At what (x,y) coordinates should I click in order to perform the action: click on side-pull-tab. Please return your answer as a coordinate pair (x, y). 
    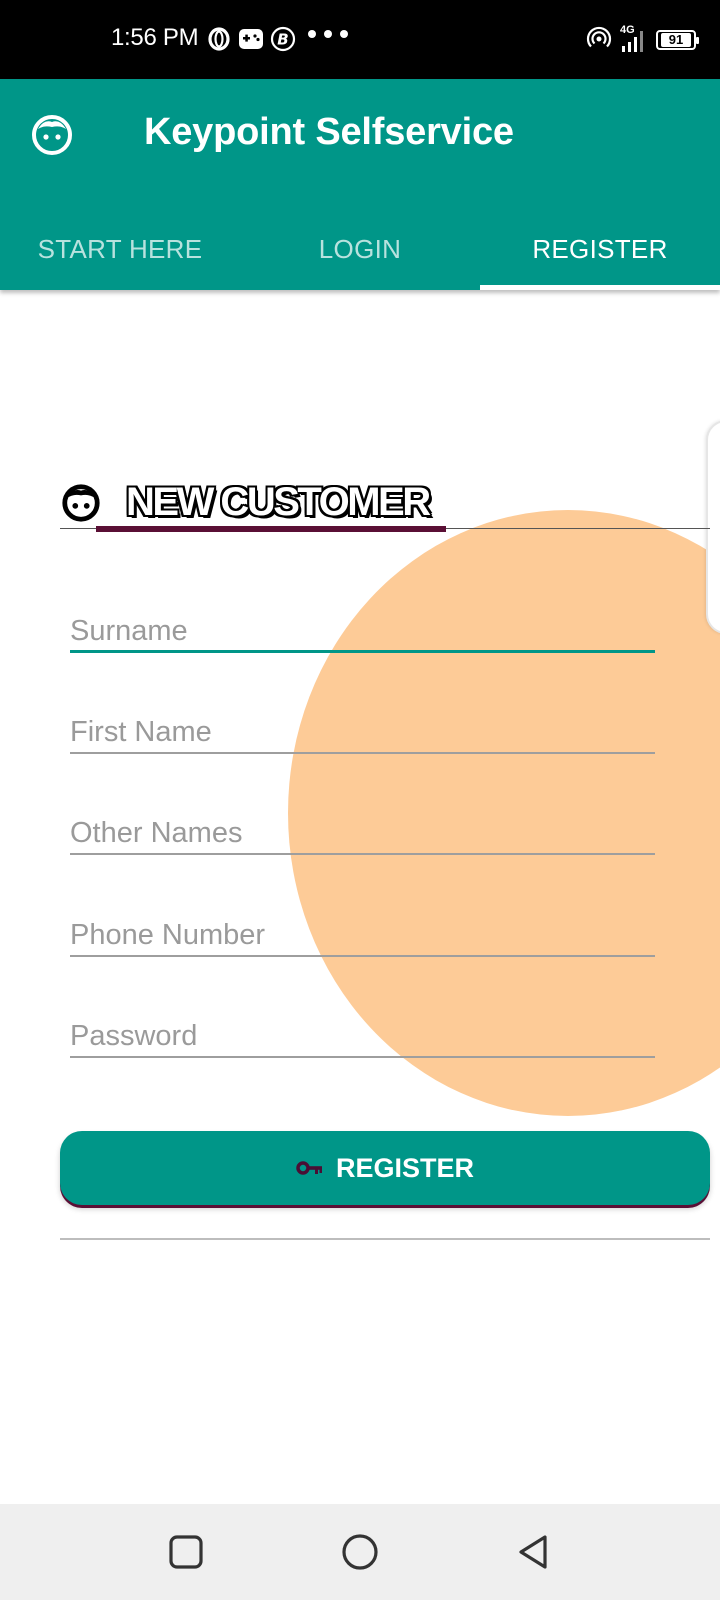
    Looking at the image, I should click on (713, 527).